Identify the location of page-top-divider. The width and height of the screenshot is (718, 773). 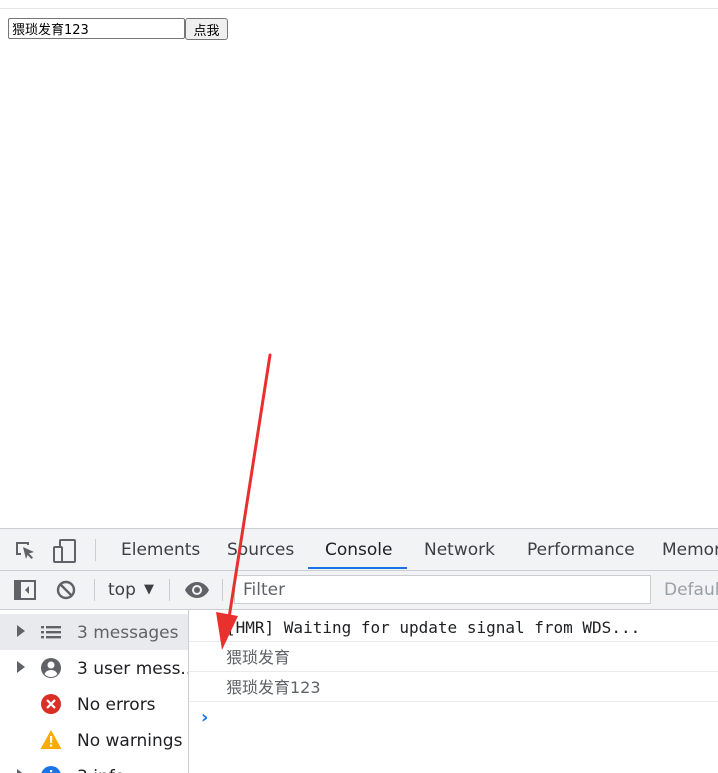
(359, 8).